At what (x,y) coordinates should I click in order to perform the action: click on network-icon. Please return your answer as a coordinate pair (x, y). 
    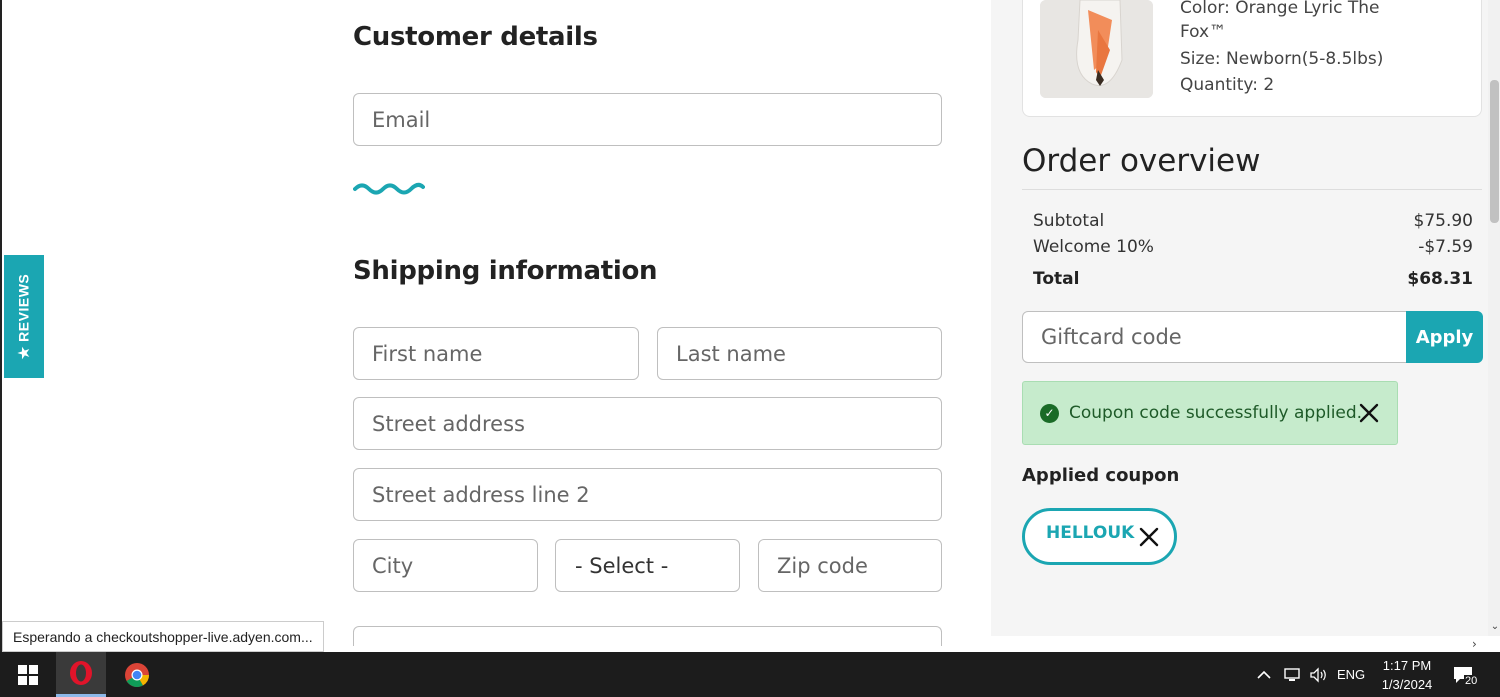
    Looking at the image, I should click on (1293, 674).